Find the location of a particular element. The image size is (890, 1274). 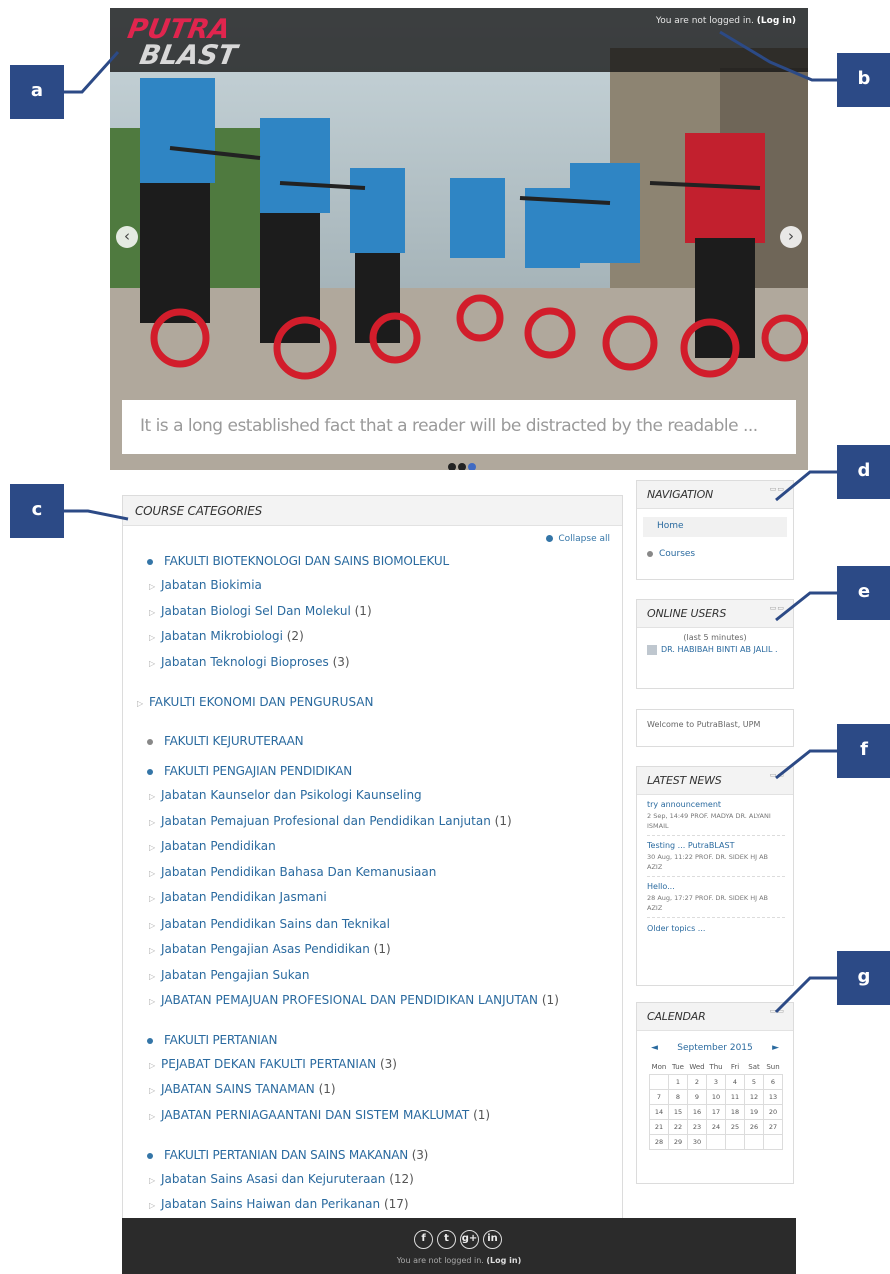

subcategory-item: ▷ Jabatan Pengajian Sukan is located at coordinates (229, 975).